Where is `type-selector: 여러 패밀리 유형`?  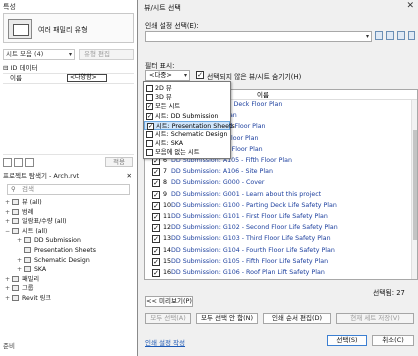 type-selector: 여러 패밀리 유형 is located at coordinates (68, 28).